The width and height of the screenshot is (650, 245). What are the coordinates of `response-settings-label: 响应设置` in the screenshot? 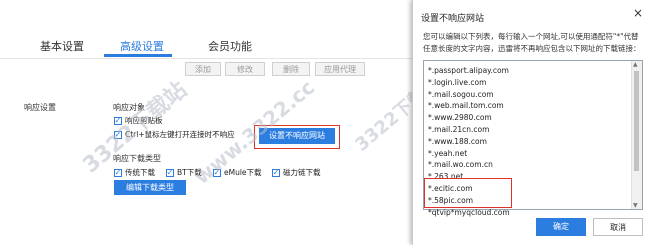 It's located at (40, 107).